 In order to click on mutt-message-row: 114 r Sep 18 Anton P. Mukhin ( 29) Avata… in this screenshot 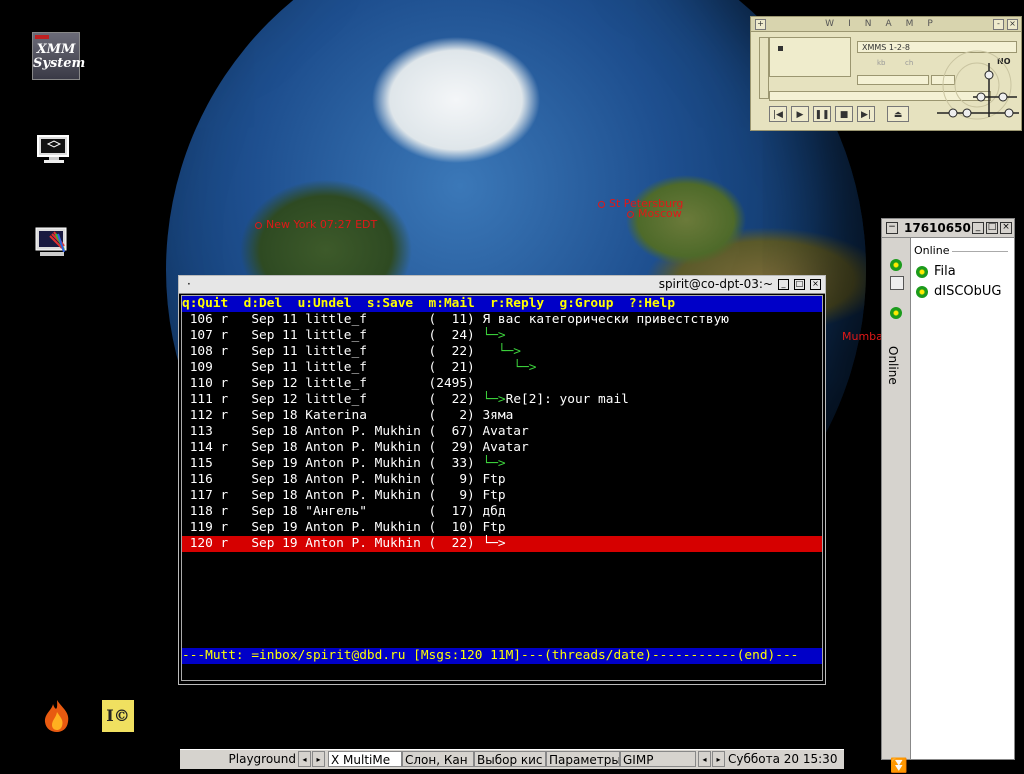, I will do `click(502, 448)`.